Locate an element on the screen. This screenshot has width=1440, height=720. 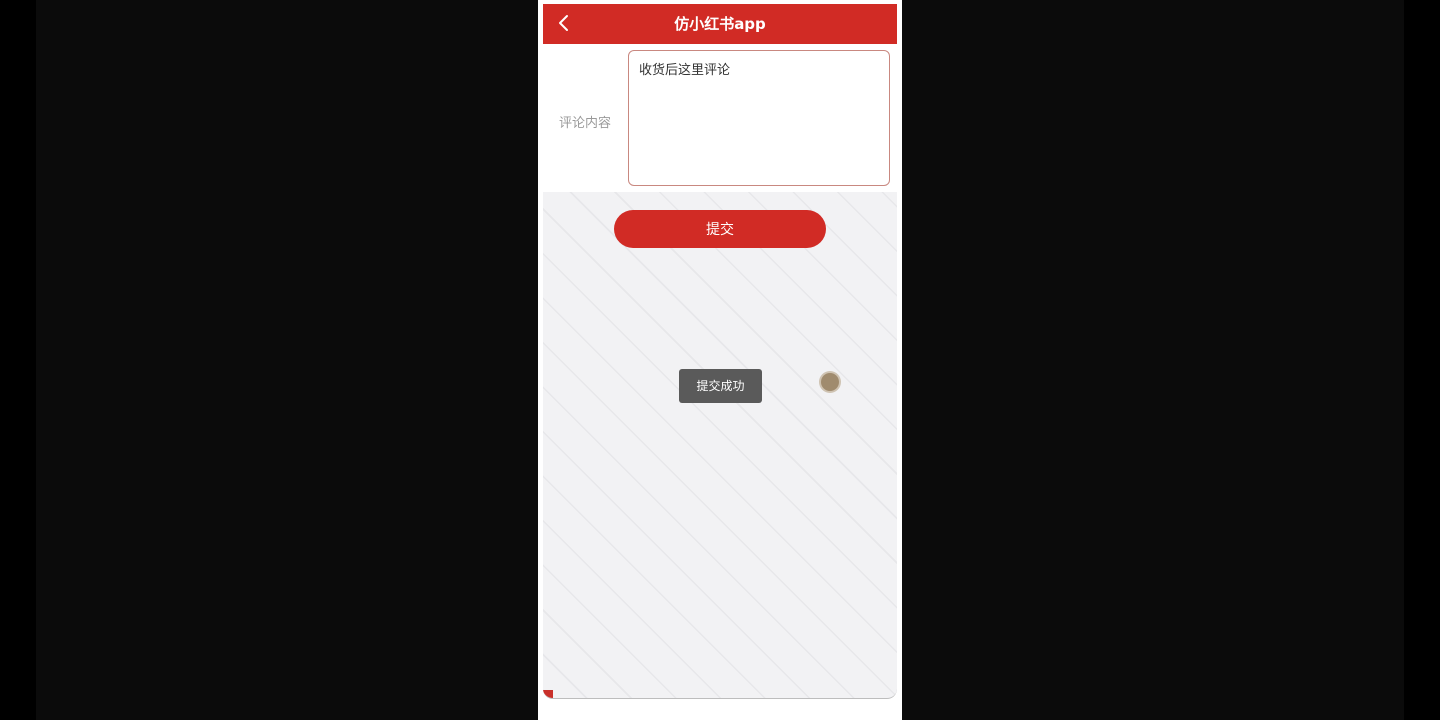
comment-form: 评论内容 收货后这里评论 is located at coordinates (720, 118).